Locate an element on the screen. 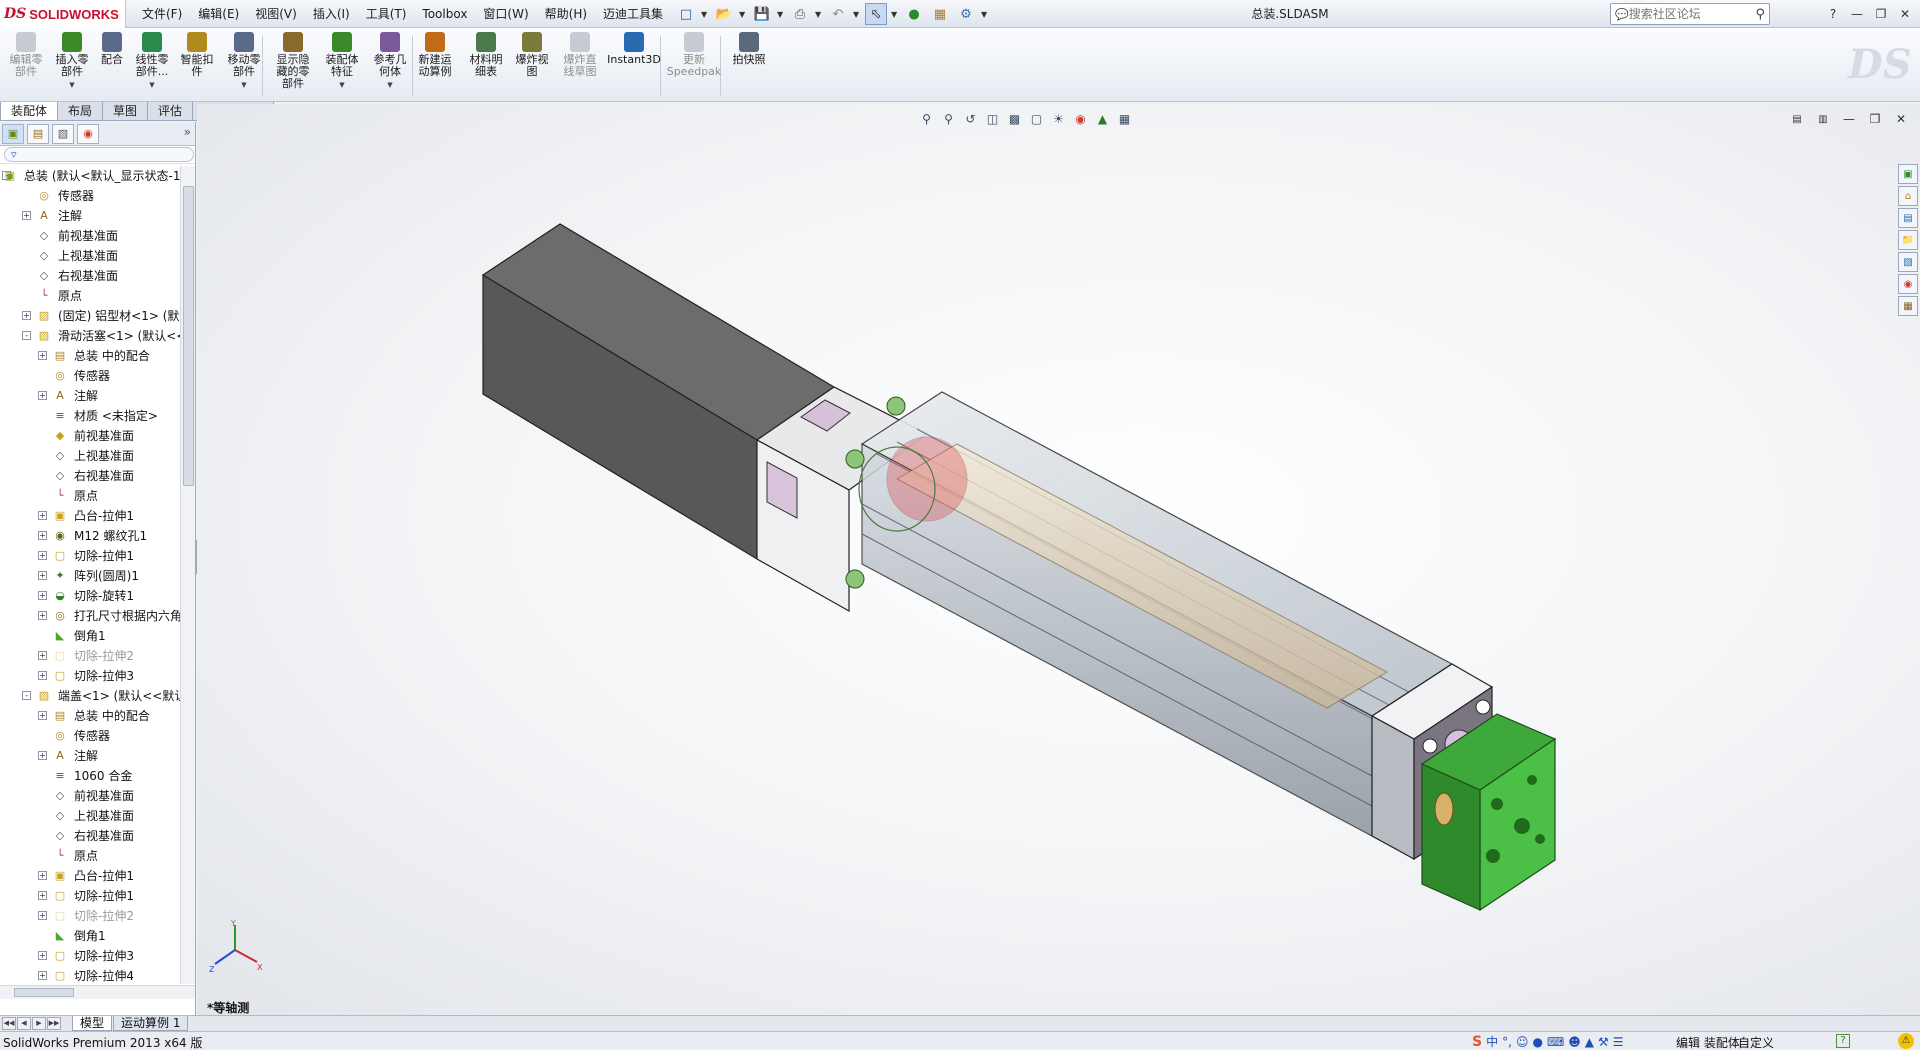 The height and width of the screenshot is (1050, 1920). ribbon-button: 配合 is located at coordinates (112, 65).